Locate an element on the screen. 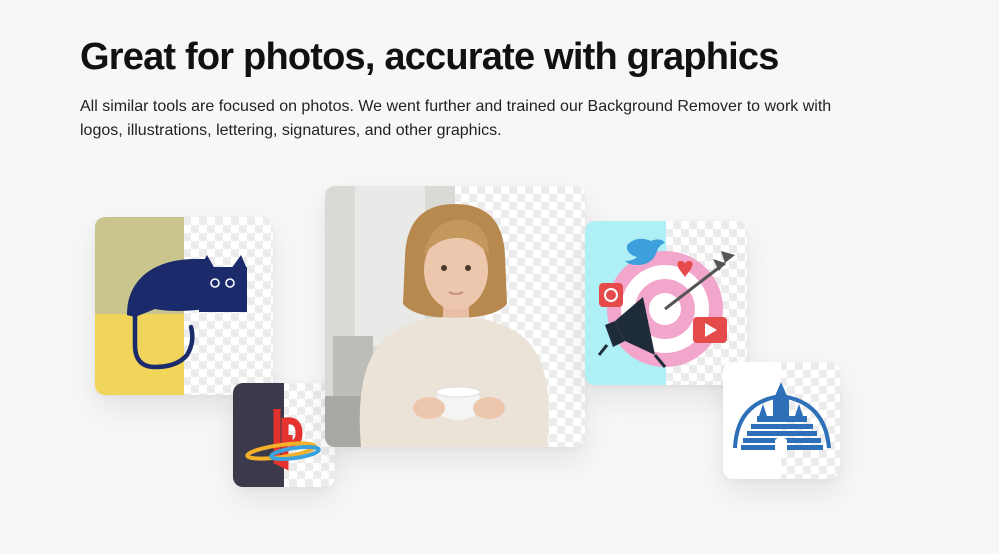  castle-logo-icon is located at coordinates (777, 420).